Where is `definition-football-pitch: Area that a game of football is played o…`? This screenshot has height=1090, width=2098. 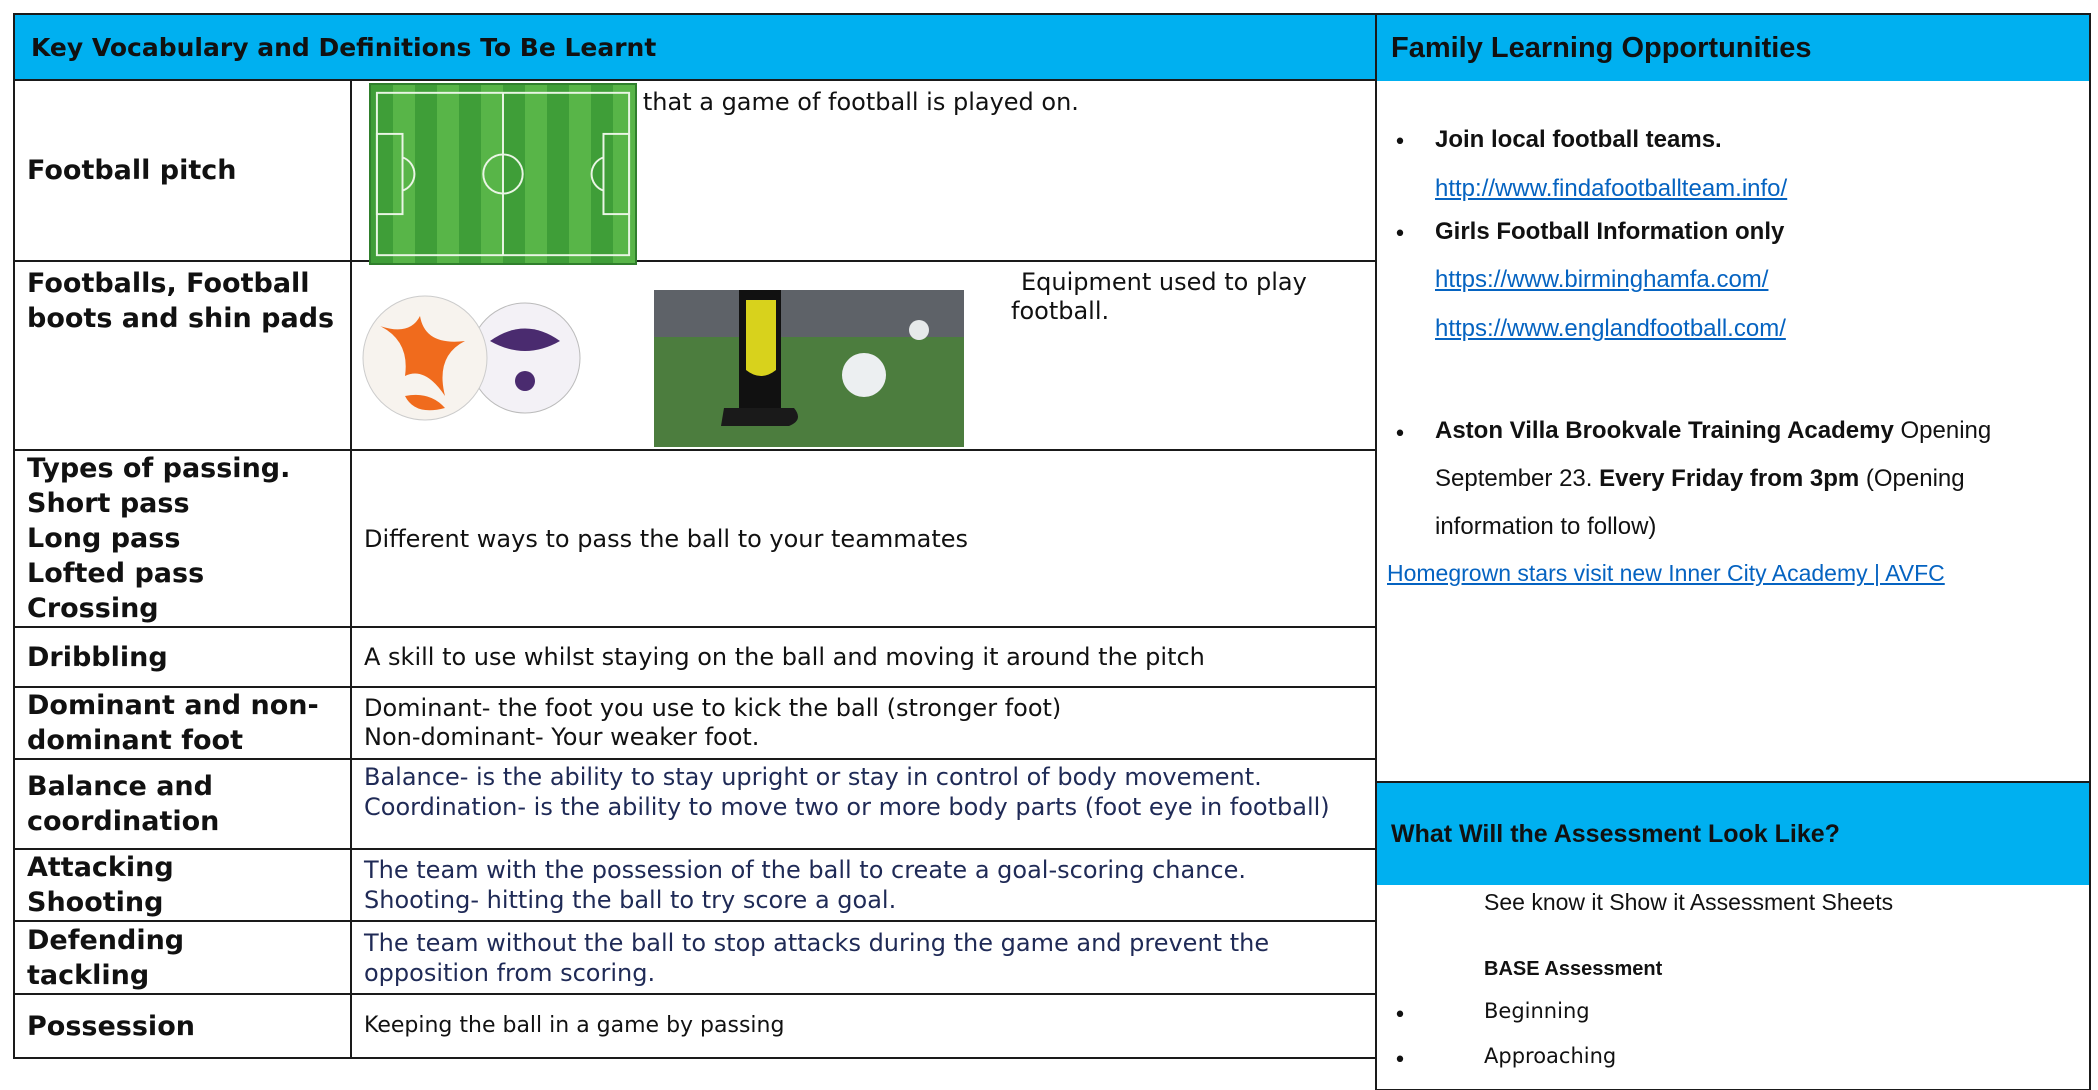
definition-football-pitch: Area that a game of football is played o… is located at coordinates (829, 102).